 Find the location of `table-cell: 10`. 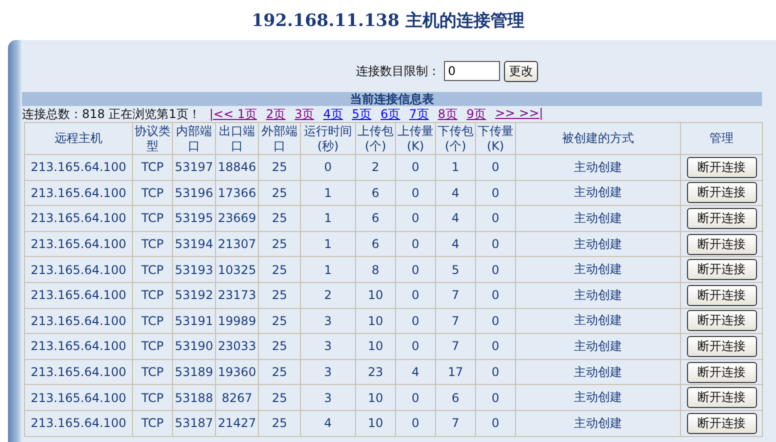

table-cell: 10 is located at coordinates (376, 295).